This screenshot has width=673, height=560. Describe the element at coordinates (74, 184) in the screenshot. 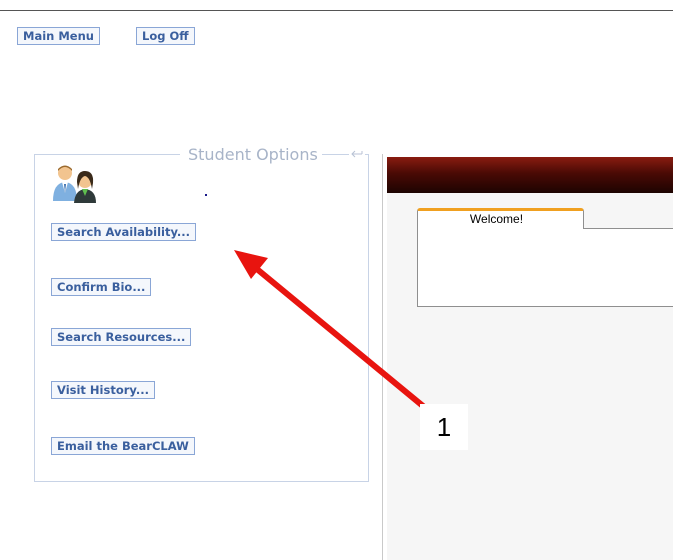

I see `students-icon` at that location.